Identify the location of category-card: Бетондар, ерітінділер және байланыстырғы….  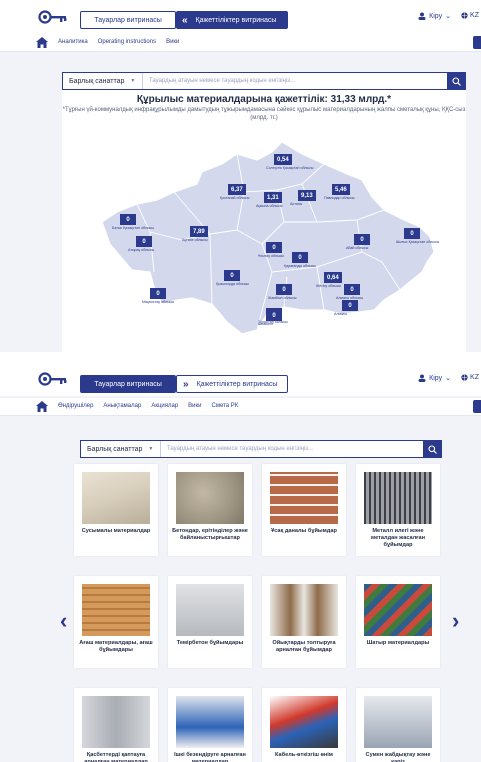
(210, 510).